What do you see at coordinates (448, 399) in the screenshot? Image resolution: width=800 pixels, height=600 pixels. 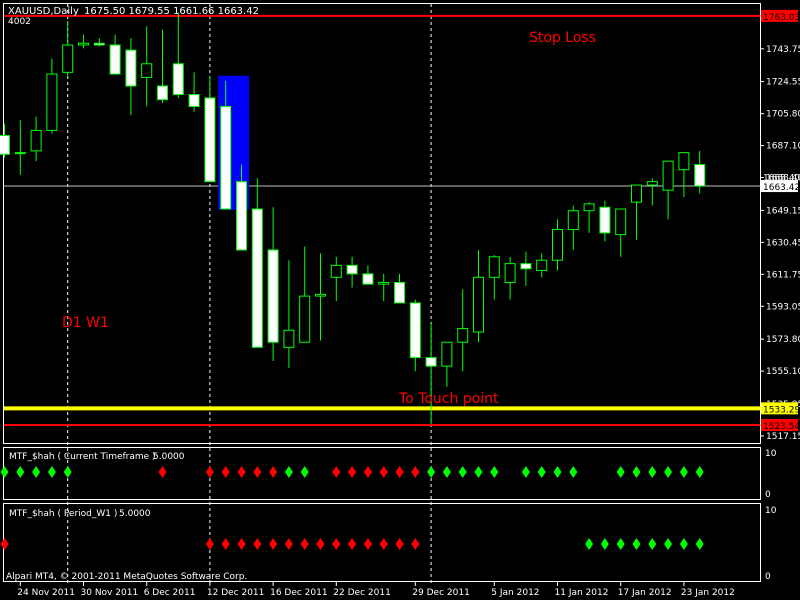 I see `touch-point-annotation: To Touch point` at bounding box center [448, 399].